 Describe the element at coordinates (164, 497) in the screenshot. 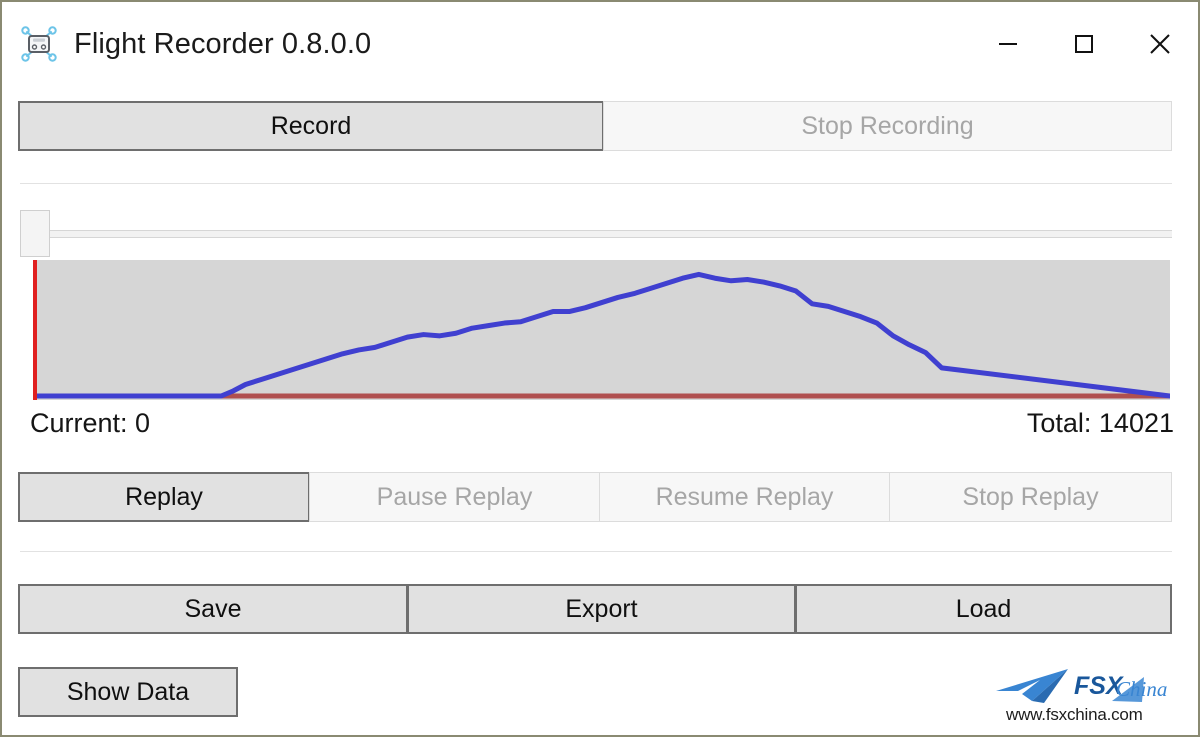

I see `replay-button: Replay` at that location.